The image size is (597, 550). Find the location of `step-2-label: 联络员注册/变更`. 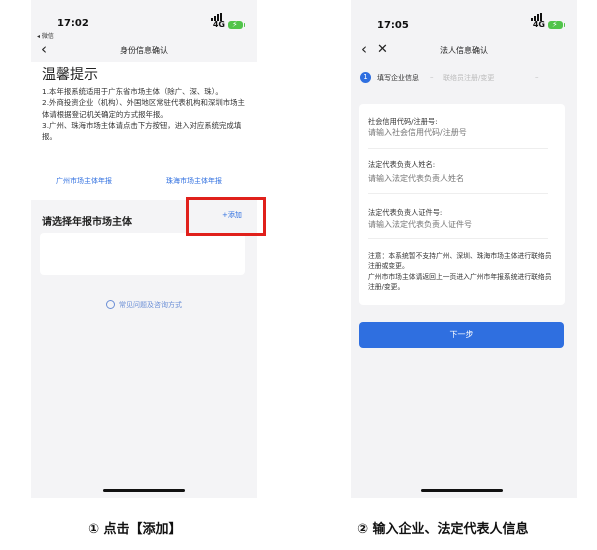

step-2-label: 联络员注册/变更 is located at coordinates (469, 78).